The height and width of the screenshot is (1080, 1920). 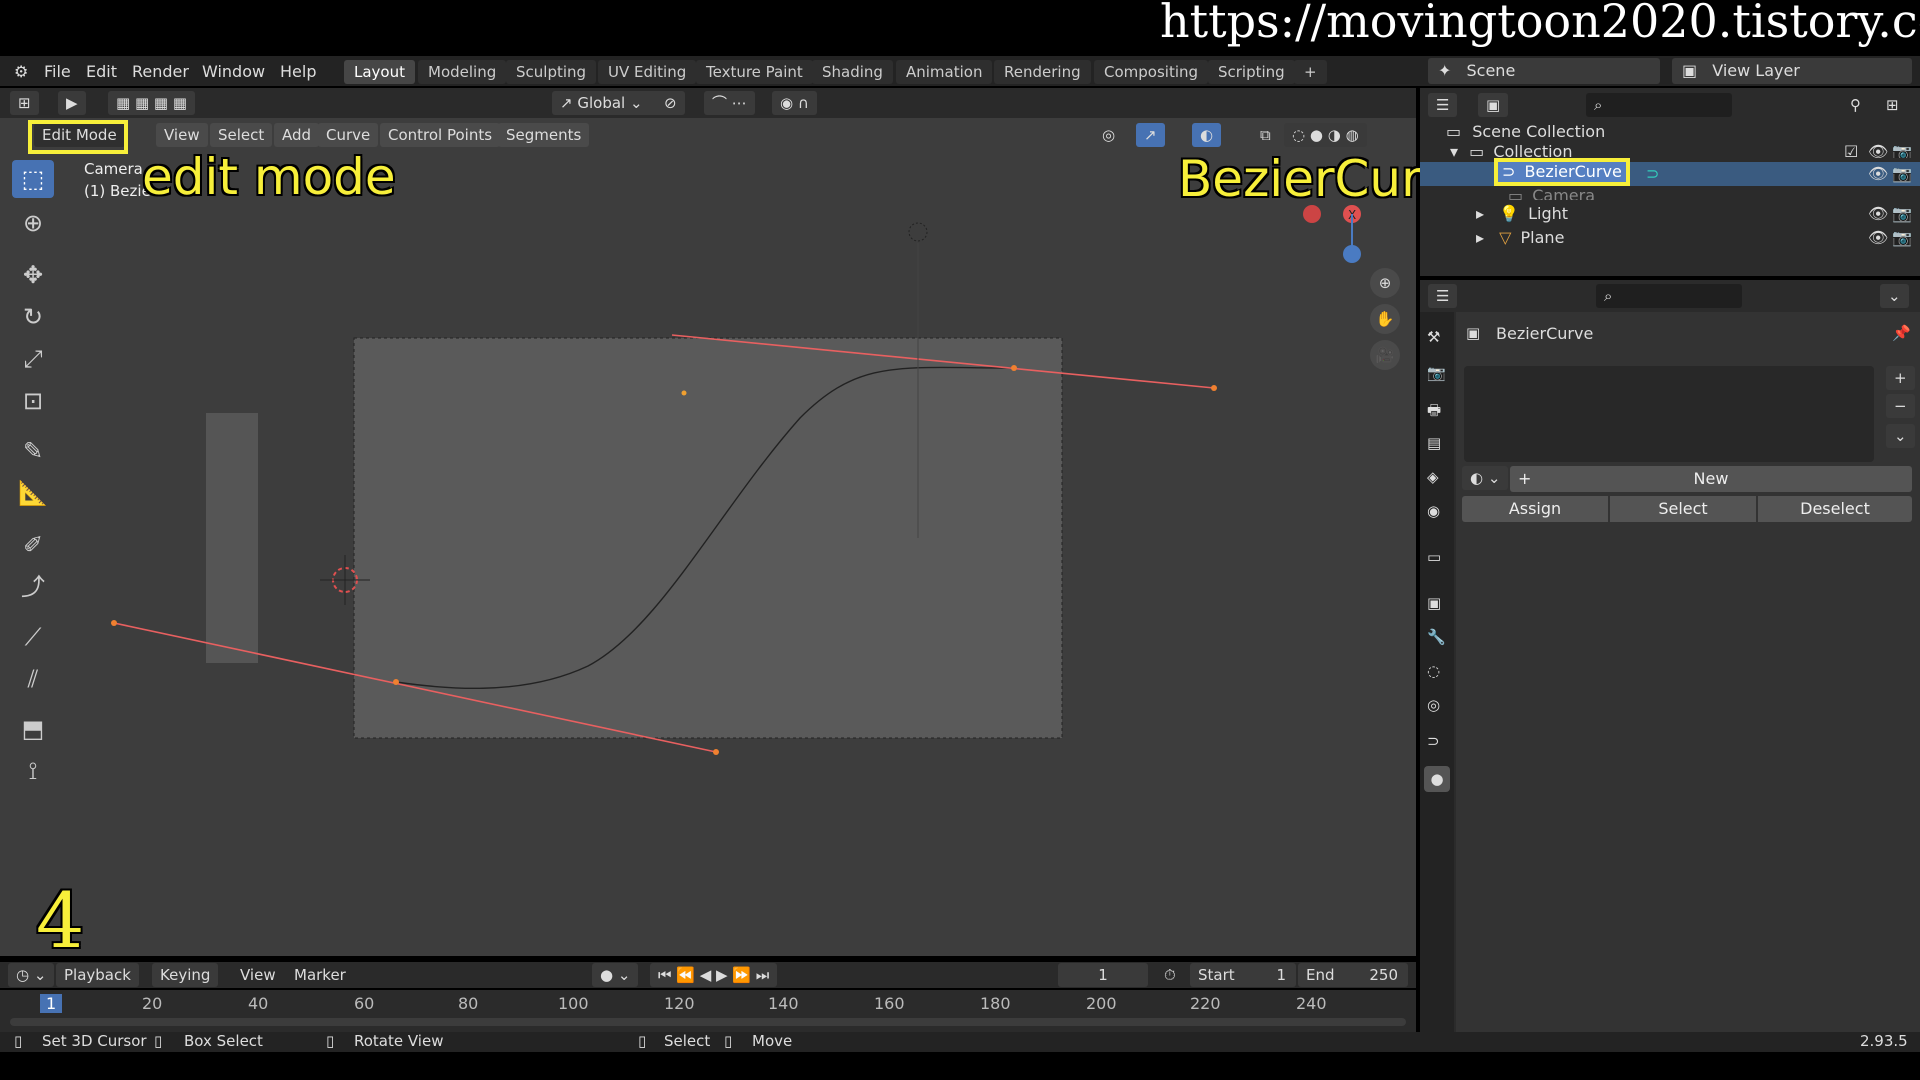 I want to click on tab-texture-paint: Texture Paint, so click(x=754, y=72).